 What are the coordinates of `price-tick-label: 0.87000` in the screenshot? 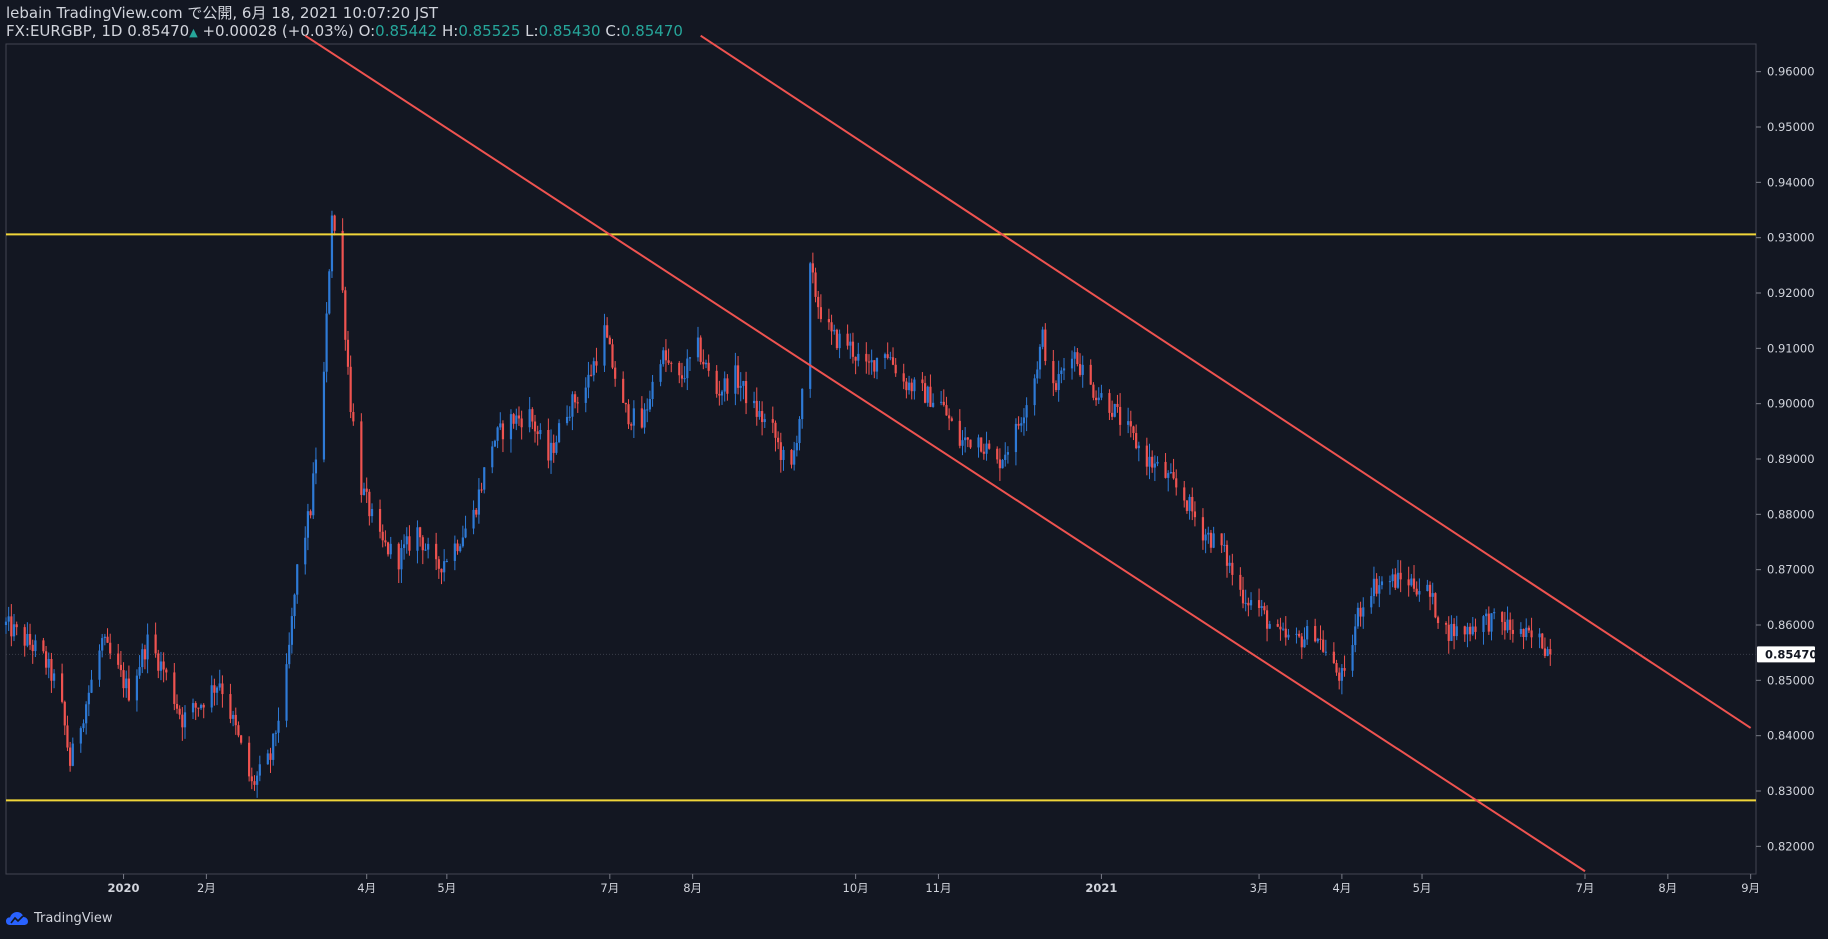 It's located at (1791, 570).